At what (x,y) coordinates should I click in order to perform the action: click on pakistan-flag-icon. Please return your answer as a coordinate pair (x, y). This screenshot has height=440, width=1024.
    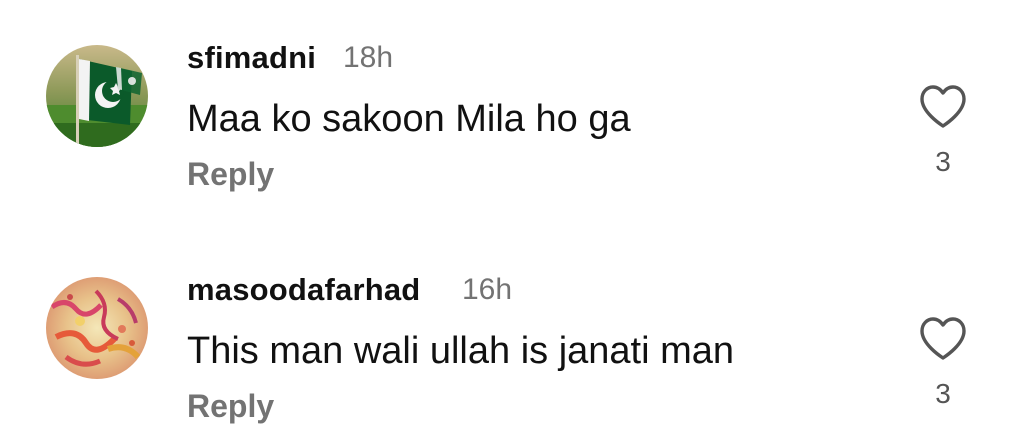
    Looking at the image, I should click on (97, 96).